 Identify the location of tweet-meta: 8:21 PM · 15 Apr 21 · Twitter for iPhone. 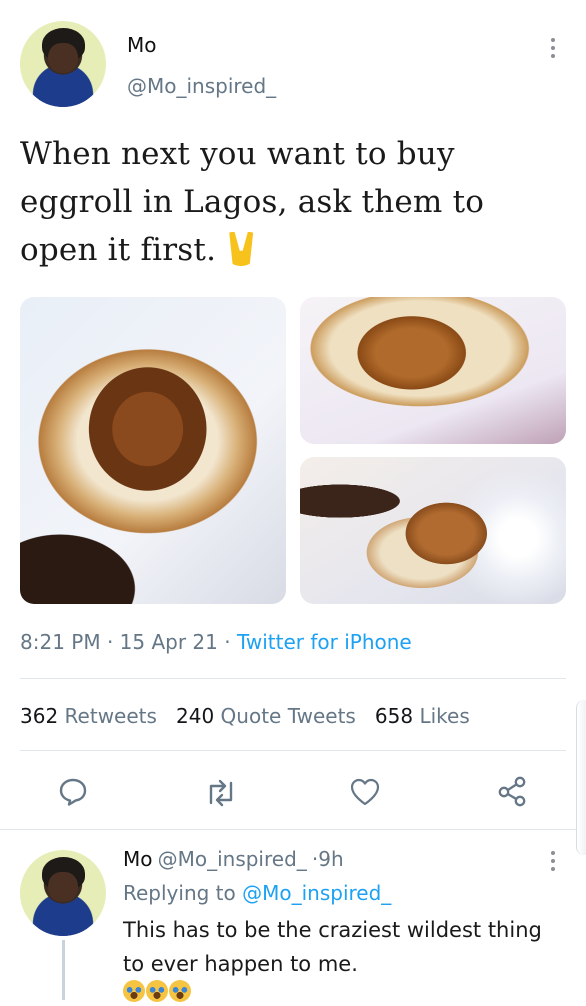
(216, 642).